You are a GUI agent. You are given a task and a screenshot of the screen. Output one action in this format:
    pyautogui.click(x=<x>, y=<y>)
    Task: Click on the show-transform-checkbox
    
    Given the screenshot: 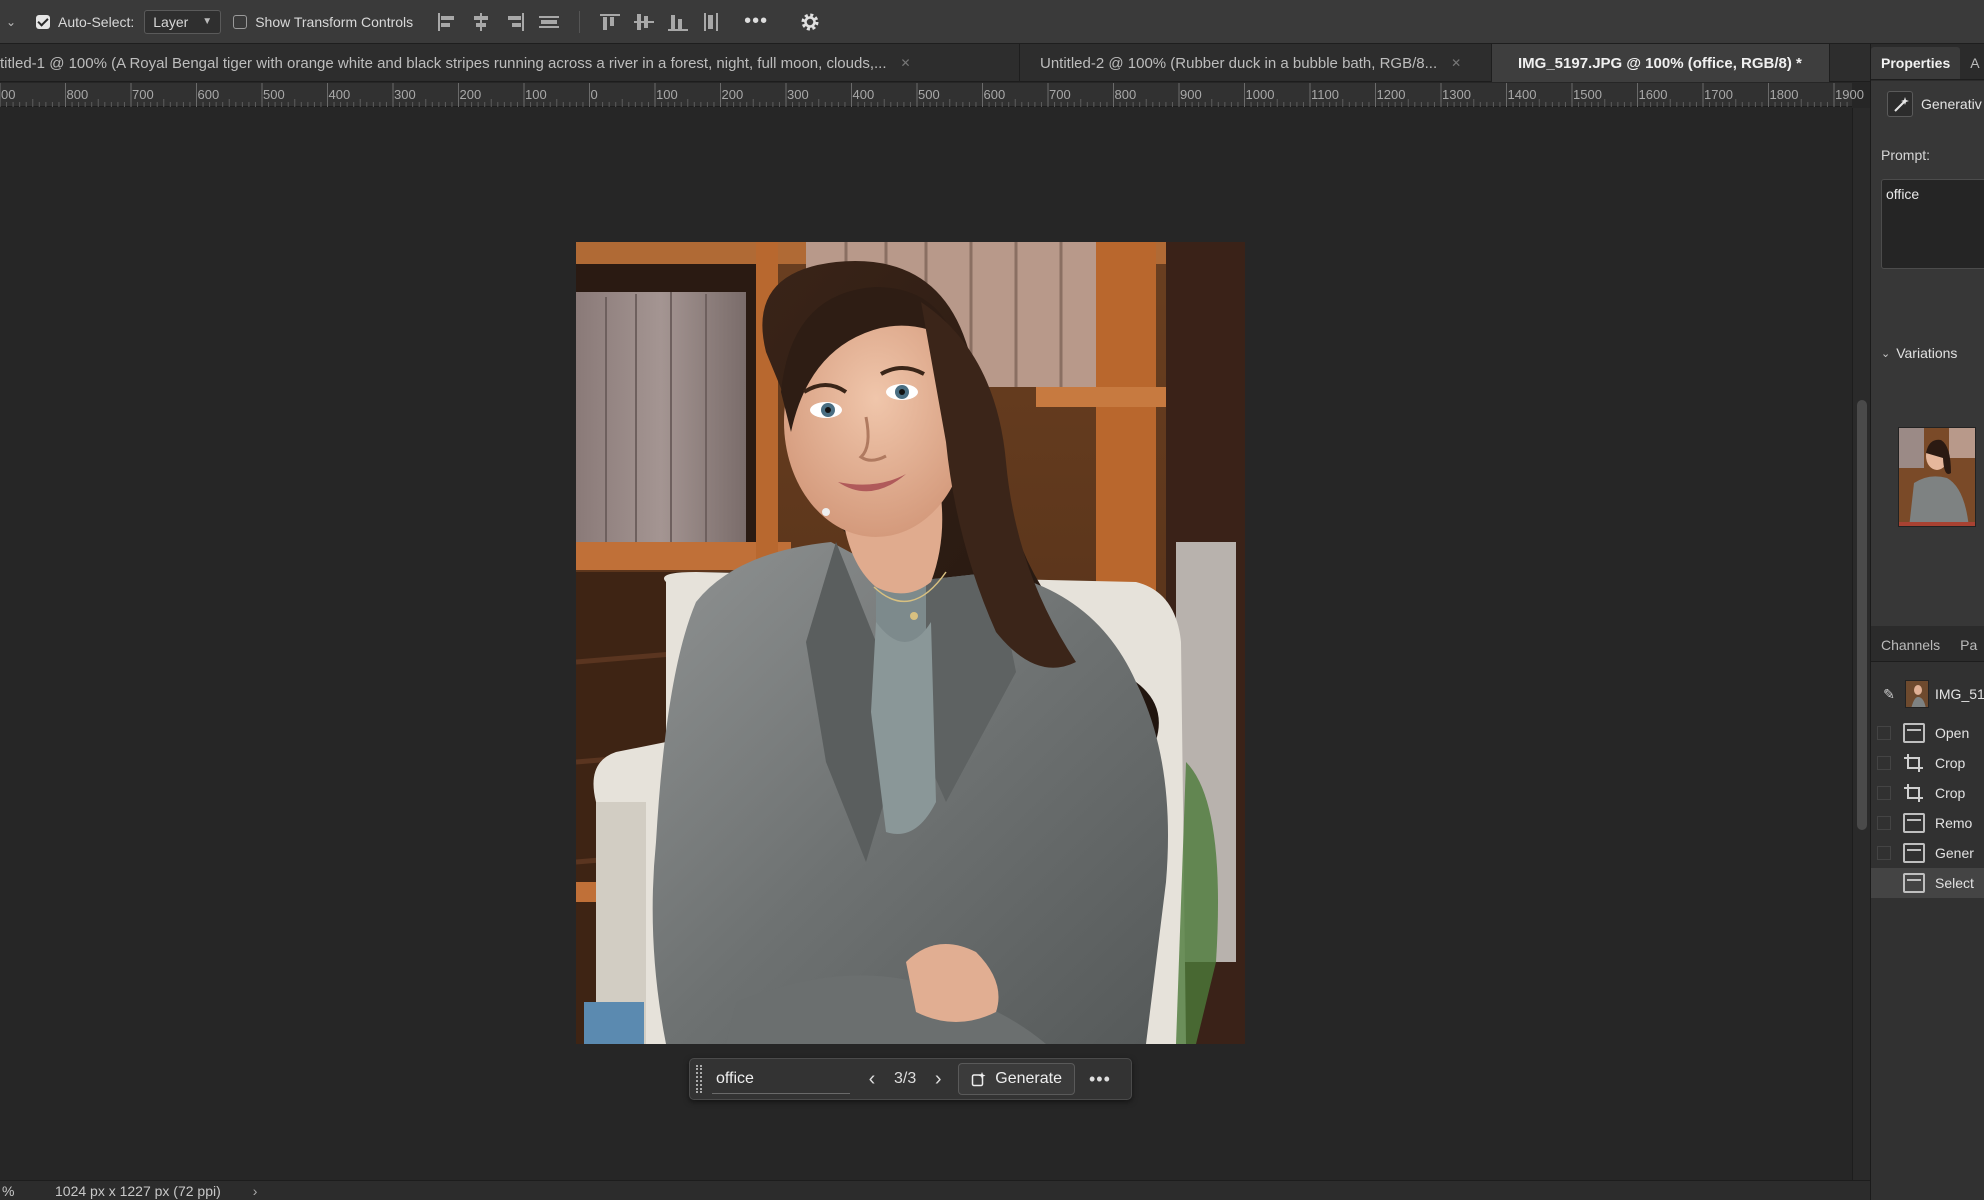 What is the action you would take?
    pyautogui.click(x=240, y=21)
    